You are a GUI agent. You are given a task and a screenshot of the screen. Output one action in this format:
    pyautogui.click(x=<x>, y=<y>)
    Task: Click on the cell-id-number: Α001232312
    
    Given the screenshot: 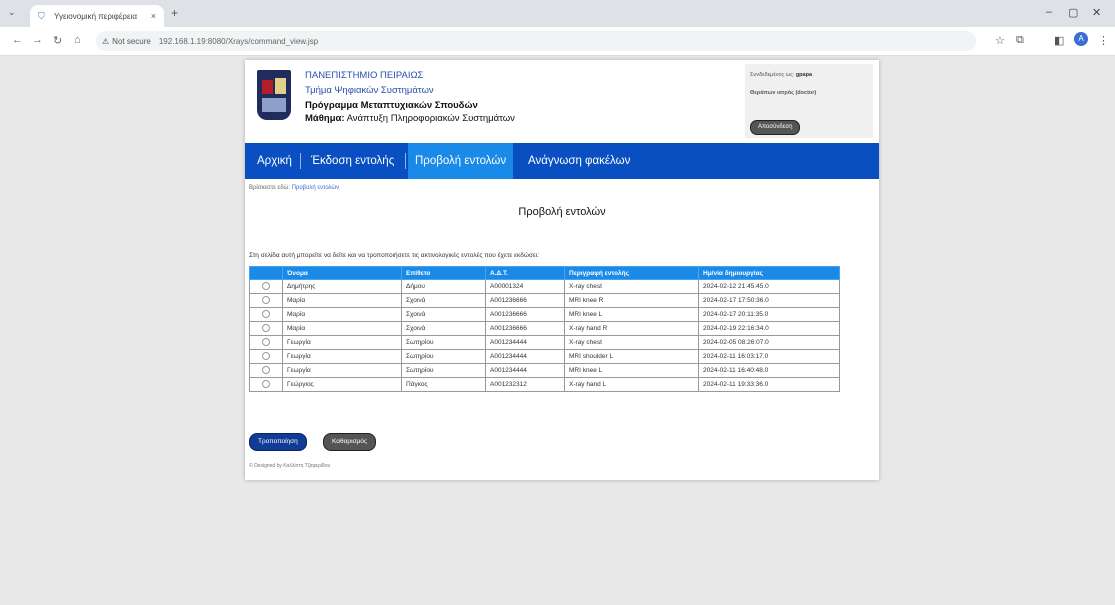 What is the action you would take?
    pyautogui.click(x=525, y=384)
    